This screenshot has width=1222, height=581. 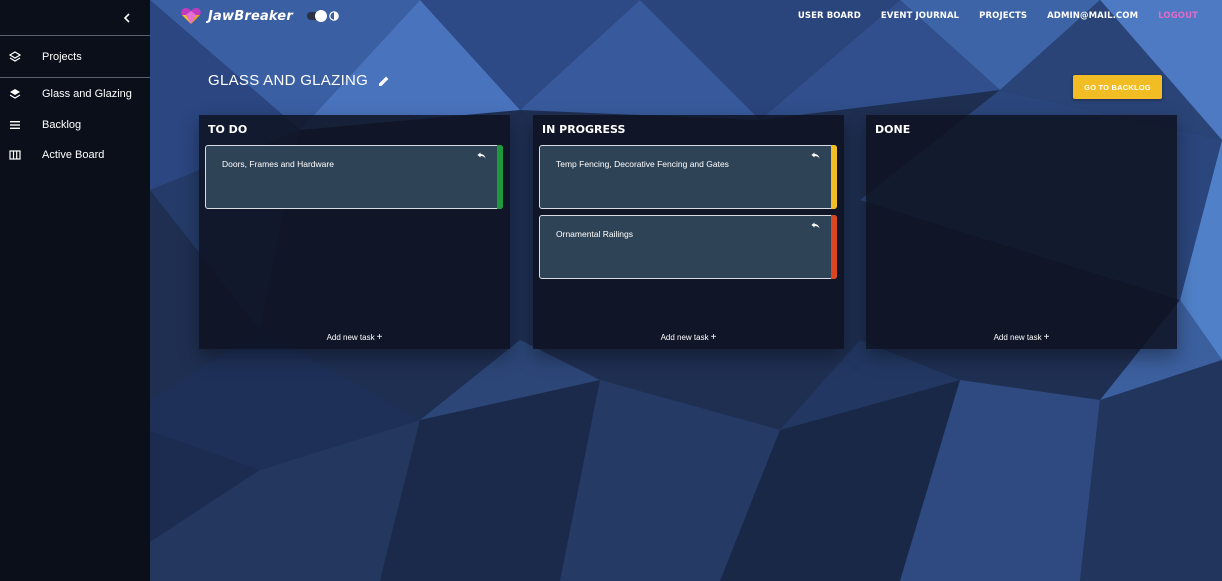 What do you see at coordinates (250, 16) in the screenshot?
I see `app-name: JawBreaker` at bounding box center [250, 16].